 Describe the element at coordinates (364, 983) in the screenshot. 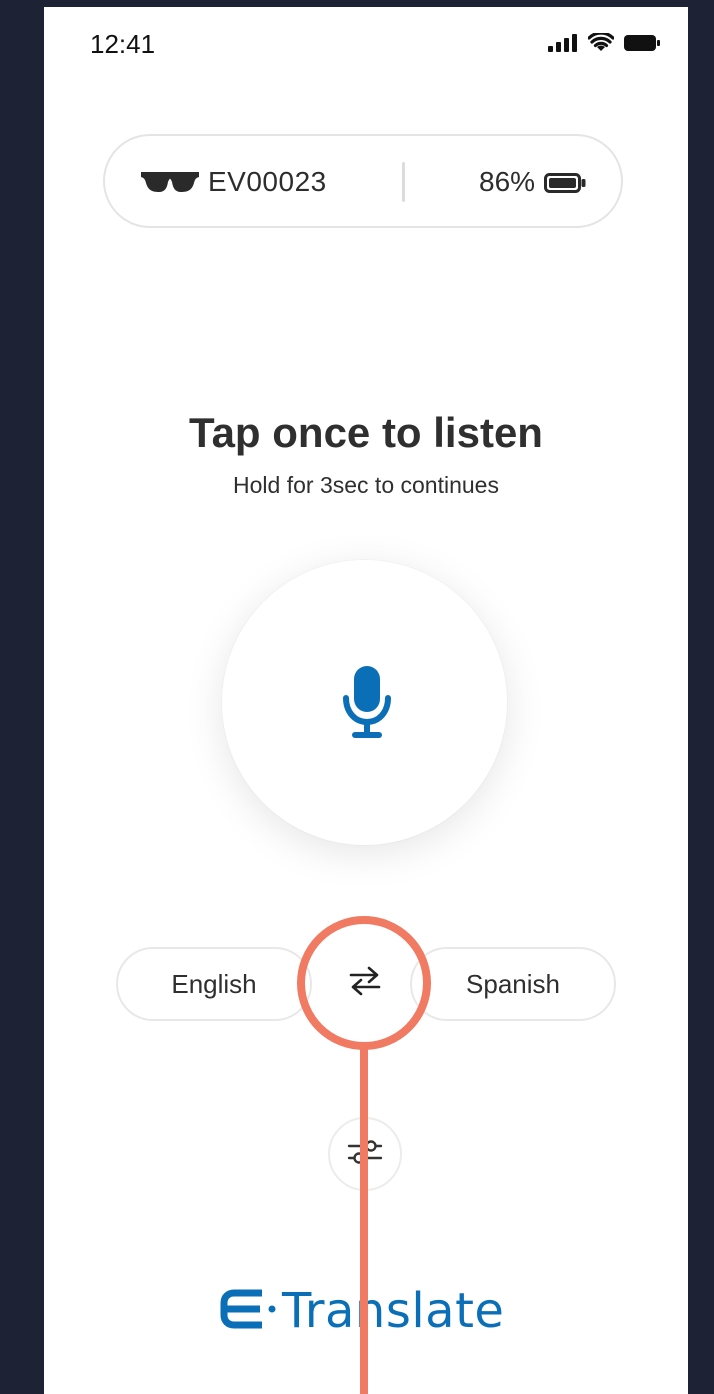

I see `annotation-highlight-circle` at that location.